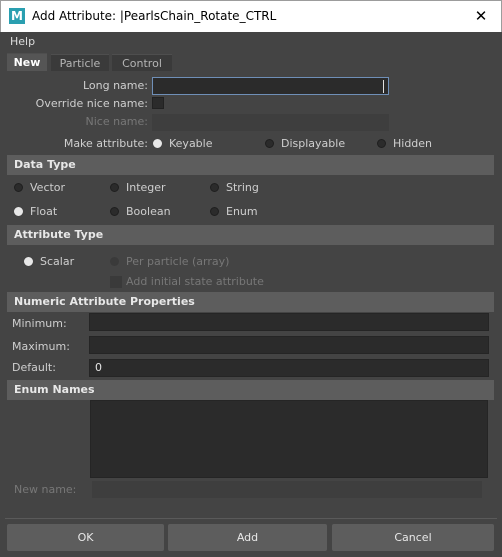 This screenshot has height=557, width=502. Describe the element at coordinates (289, 345) in the screenshot. I see `maximum-input` at that location.